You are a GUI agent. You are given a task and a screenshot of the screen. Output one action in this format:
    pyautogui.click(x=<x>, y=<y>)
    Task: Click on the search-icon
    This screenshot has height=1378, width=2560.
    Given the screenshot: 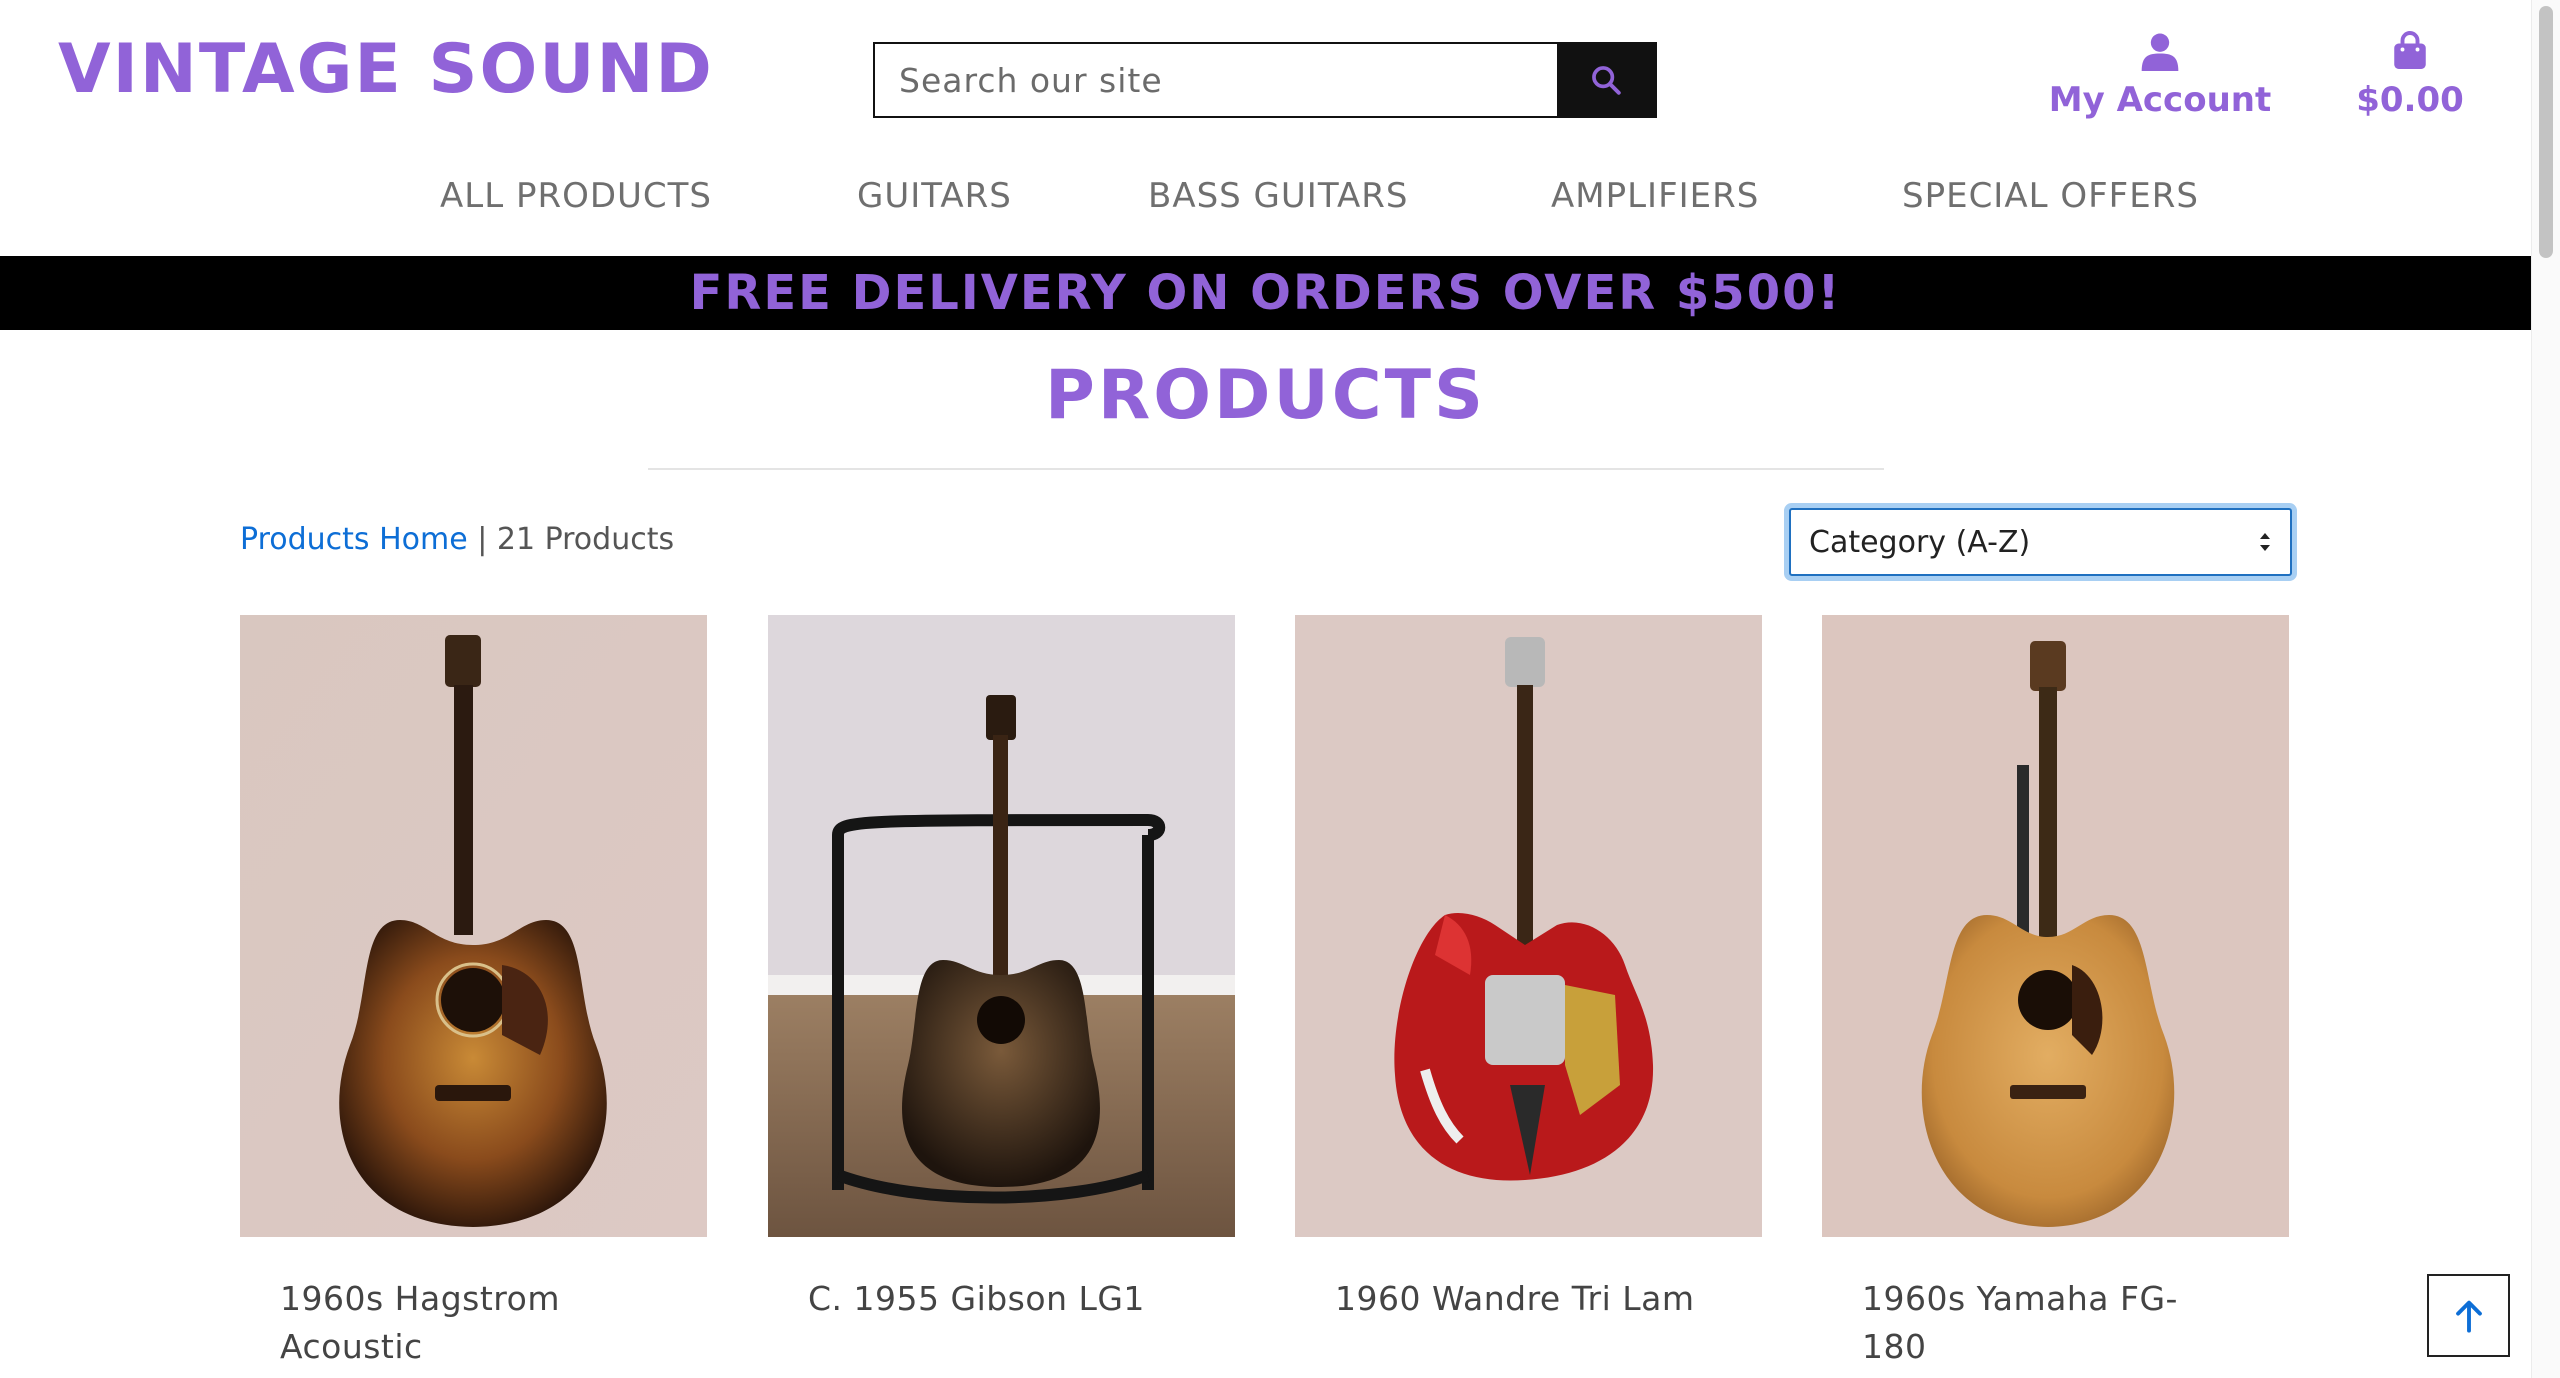 What is the action you would take?
    pyautogui.click(x=1606, y=80)
    